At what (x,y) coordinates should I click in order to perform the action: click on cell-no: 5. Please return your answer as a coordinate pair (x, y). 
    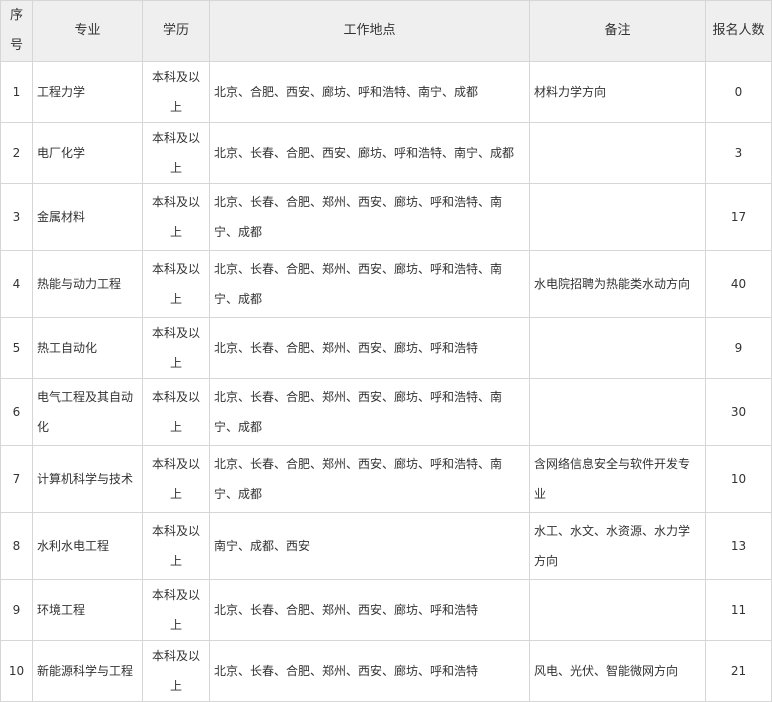
    Looking at the image, I should click on (16, 348).